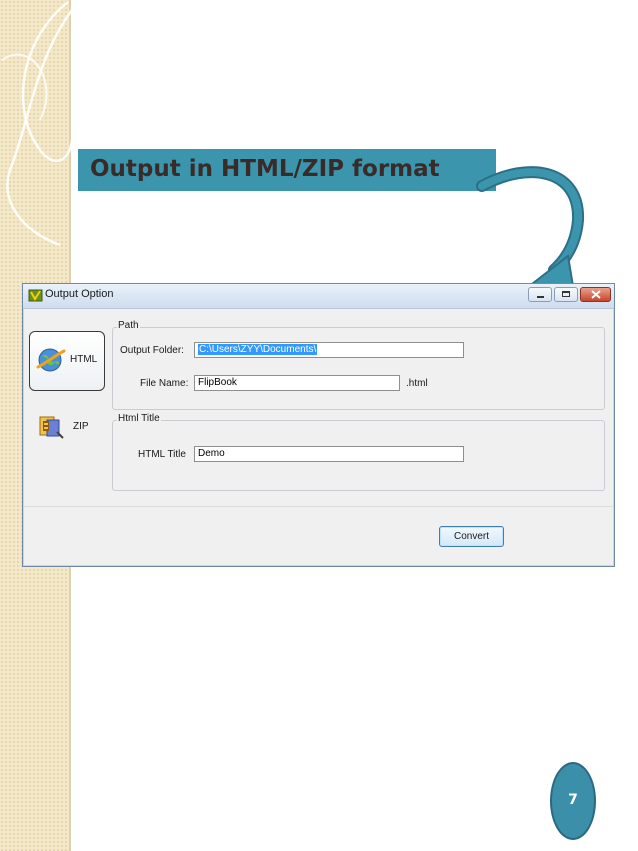  Describe the element at coordinates (67, 427) in the screenshot. I see `nav-item-zip: ZIP` at that location.